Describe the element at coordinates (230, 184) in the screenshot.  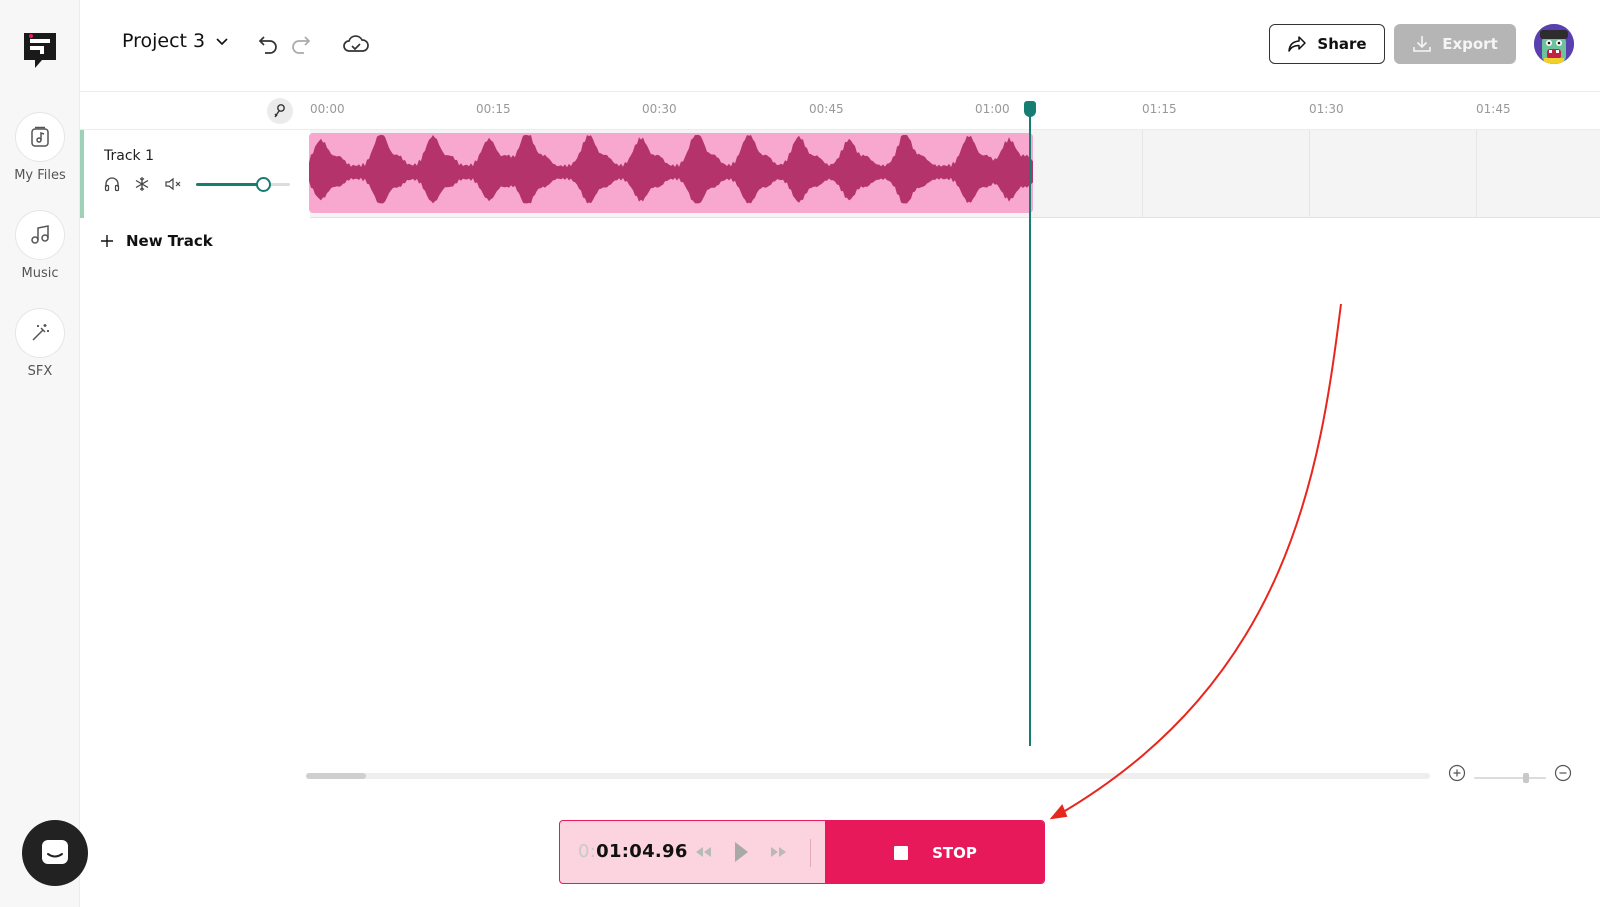
I see `volume-slider-fill` at that location.